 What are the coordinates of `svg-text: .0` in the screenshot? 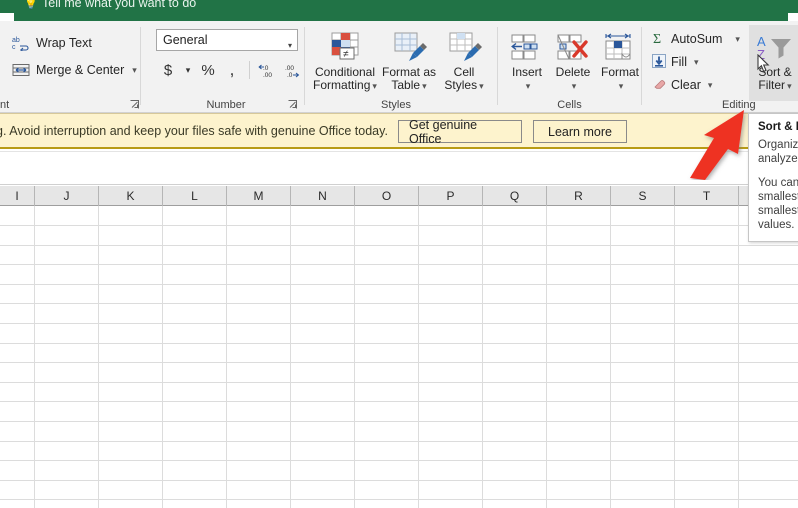 It's located at (290, 75).